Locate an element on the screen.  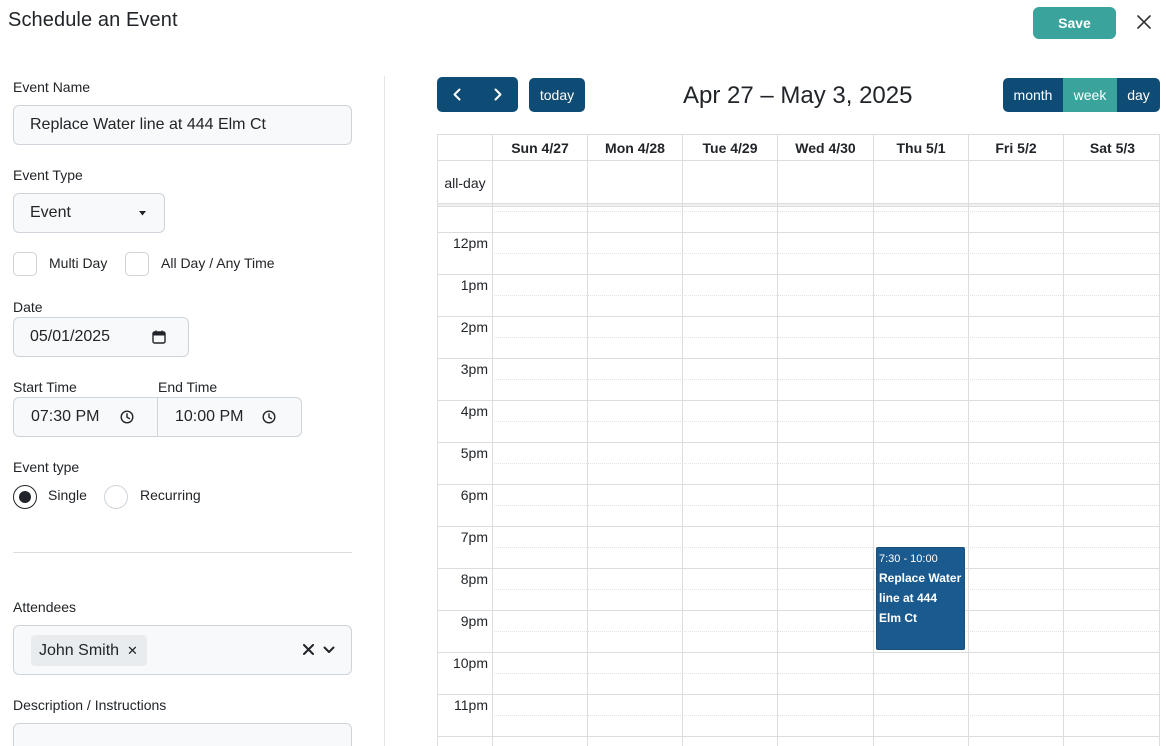
panel-divider is located at coordinates (384, 411).